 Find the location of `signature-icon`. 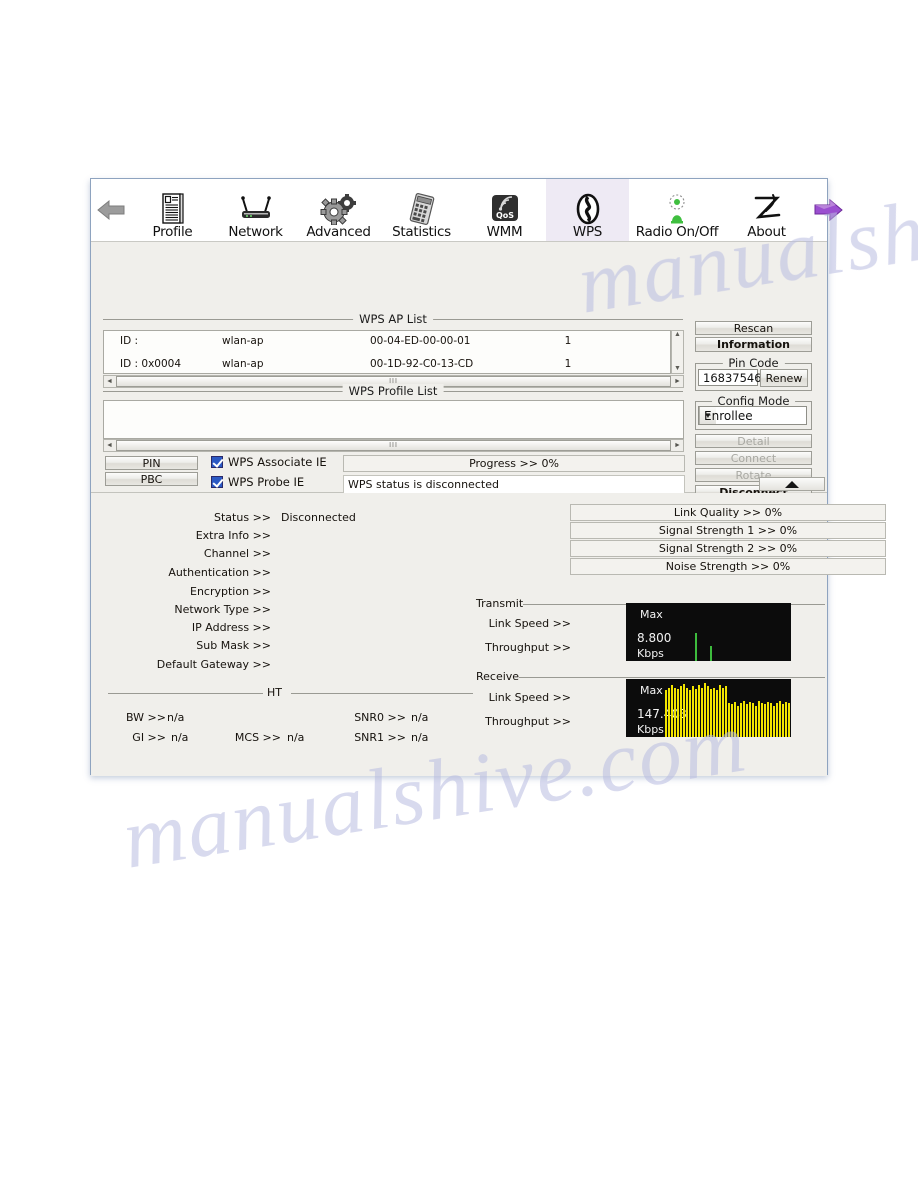

signature-icon is located at coordinates (767, 208).